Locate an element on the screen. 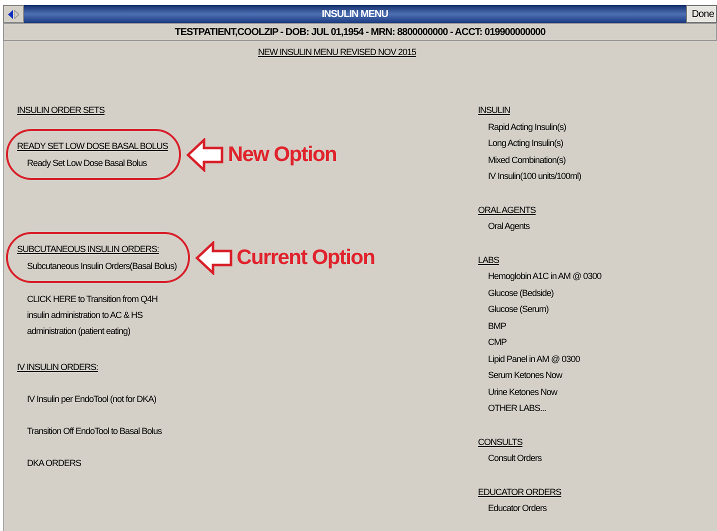 This screenshot has width=717, height=531. menu-link: DKA ORDERS is located at coordinates (89, 463).